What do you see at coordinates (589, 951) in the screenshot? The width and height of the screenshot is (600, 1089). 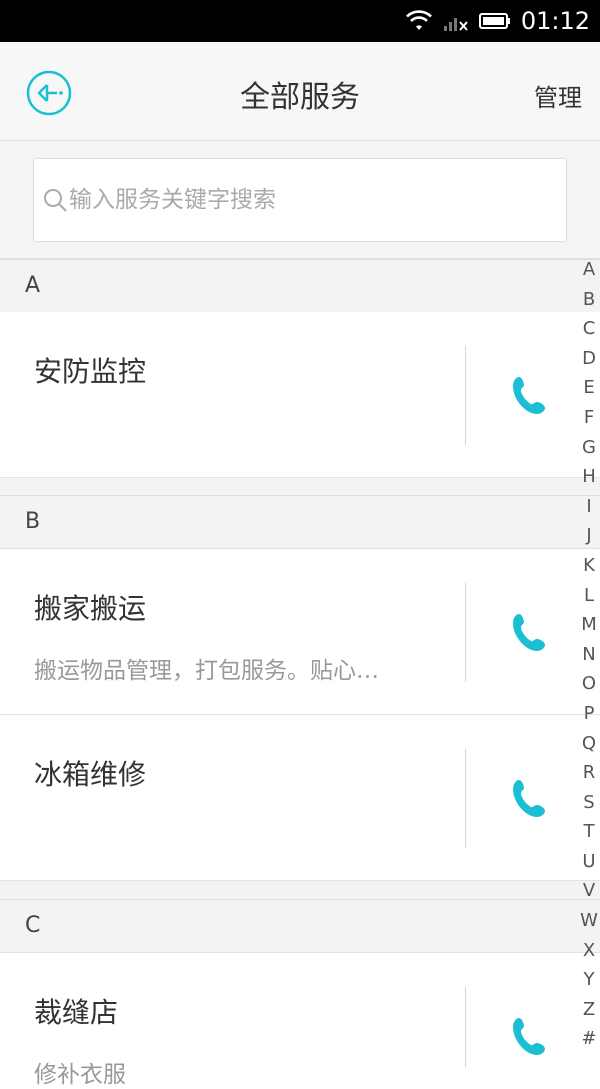 I see `index-letter: X` at bounding box center [589, 951].